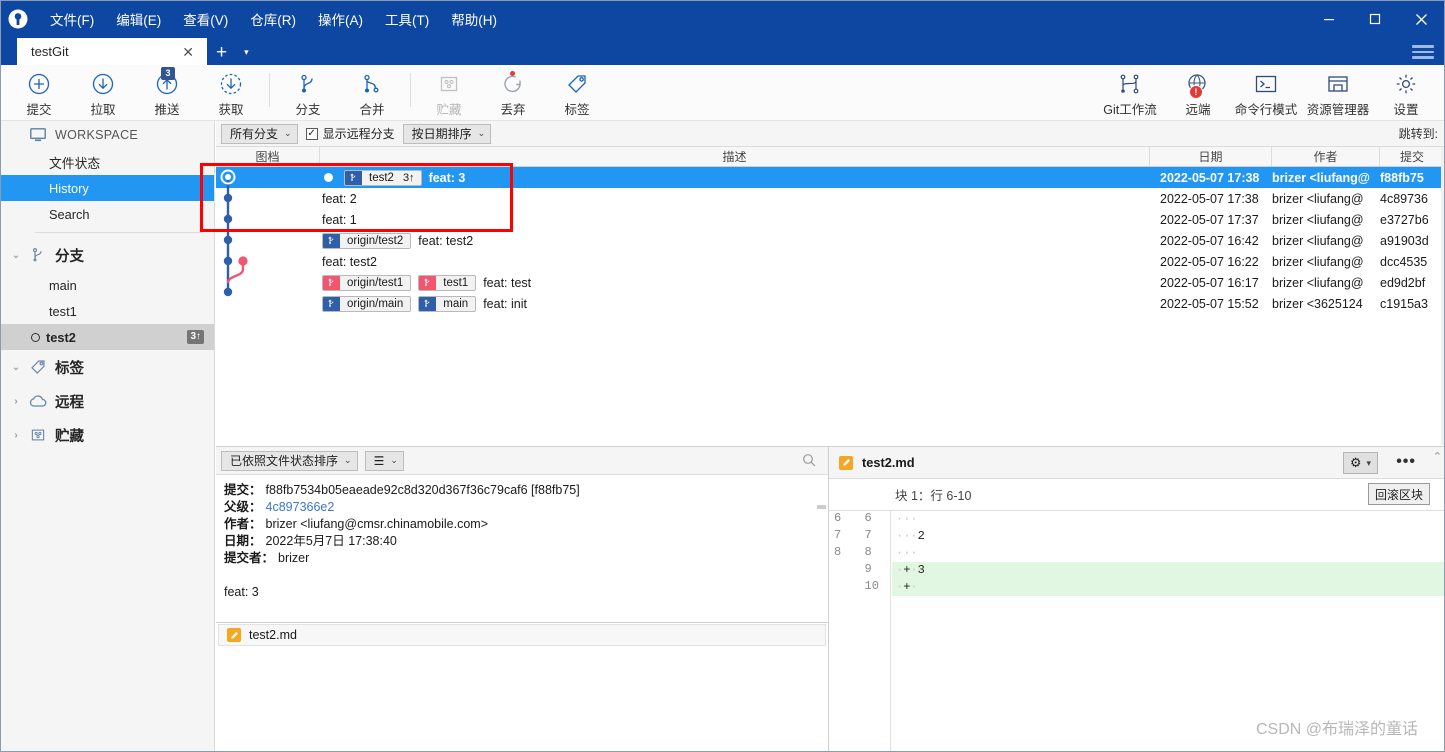 The height and width of the screenshot is (752, 1445). I want to click on tab-label: testGit, so click(50, 51).